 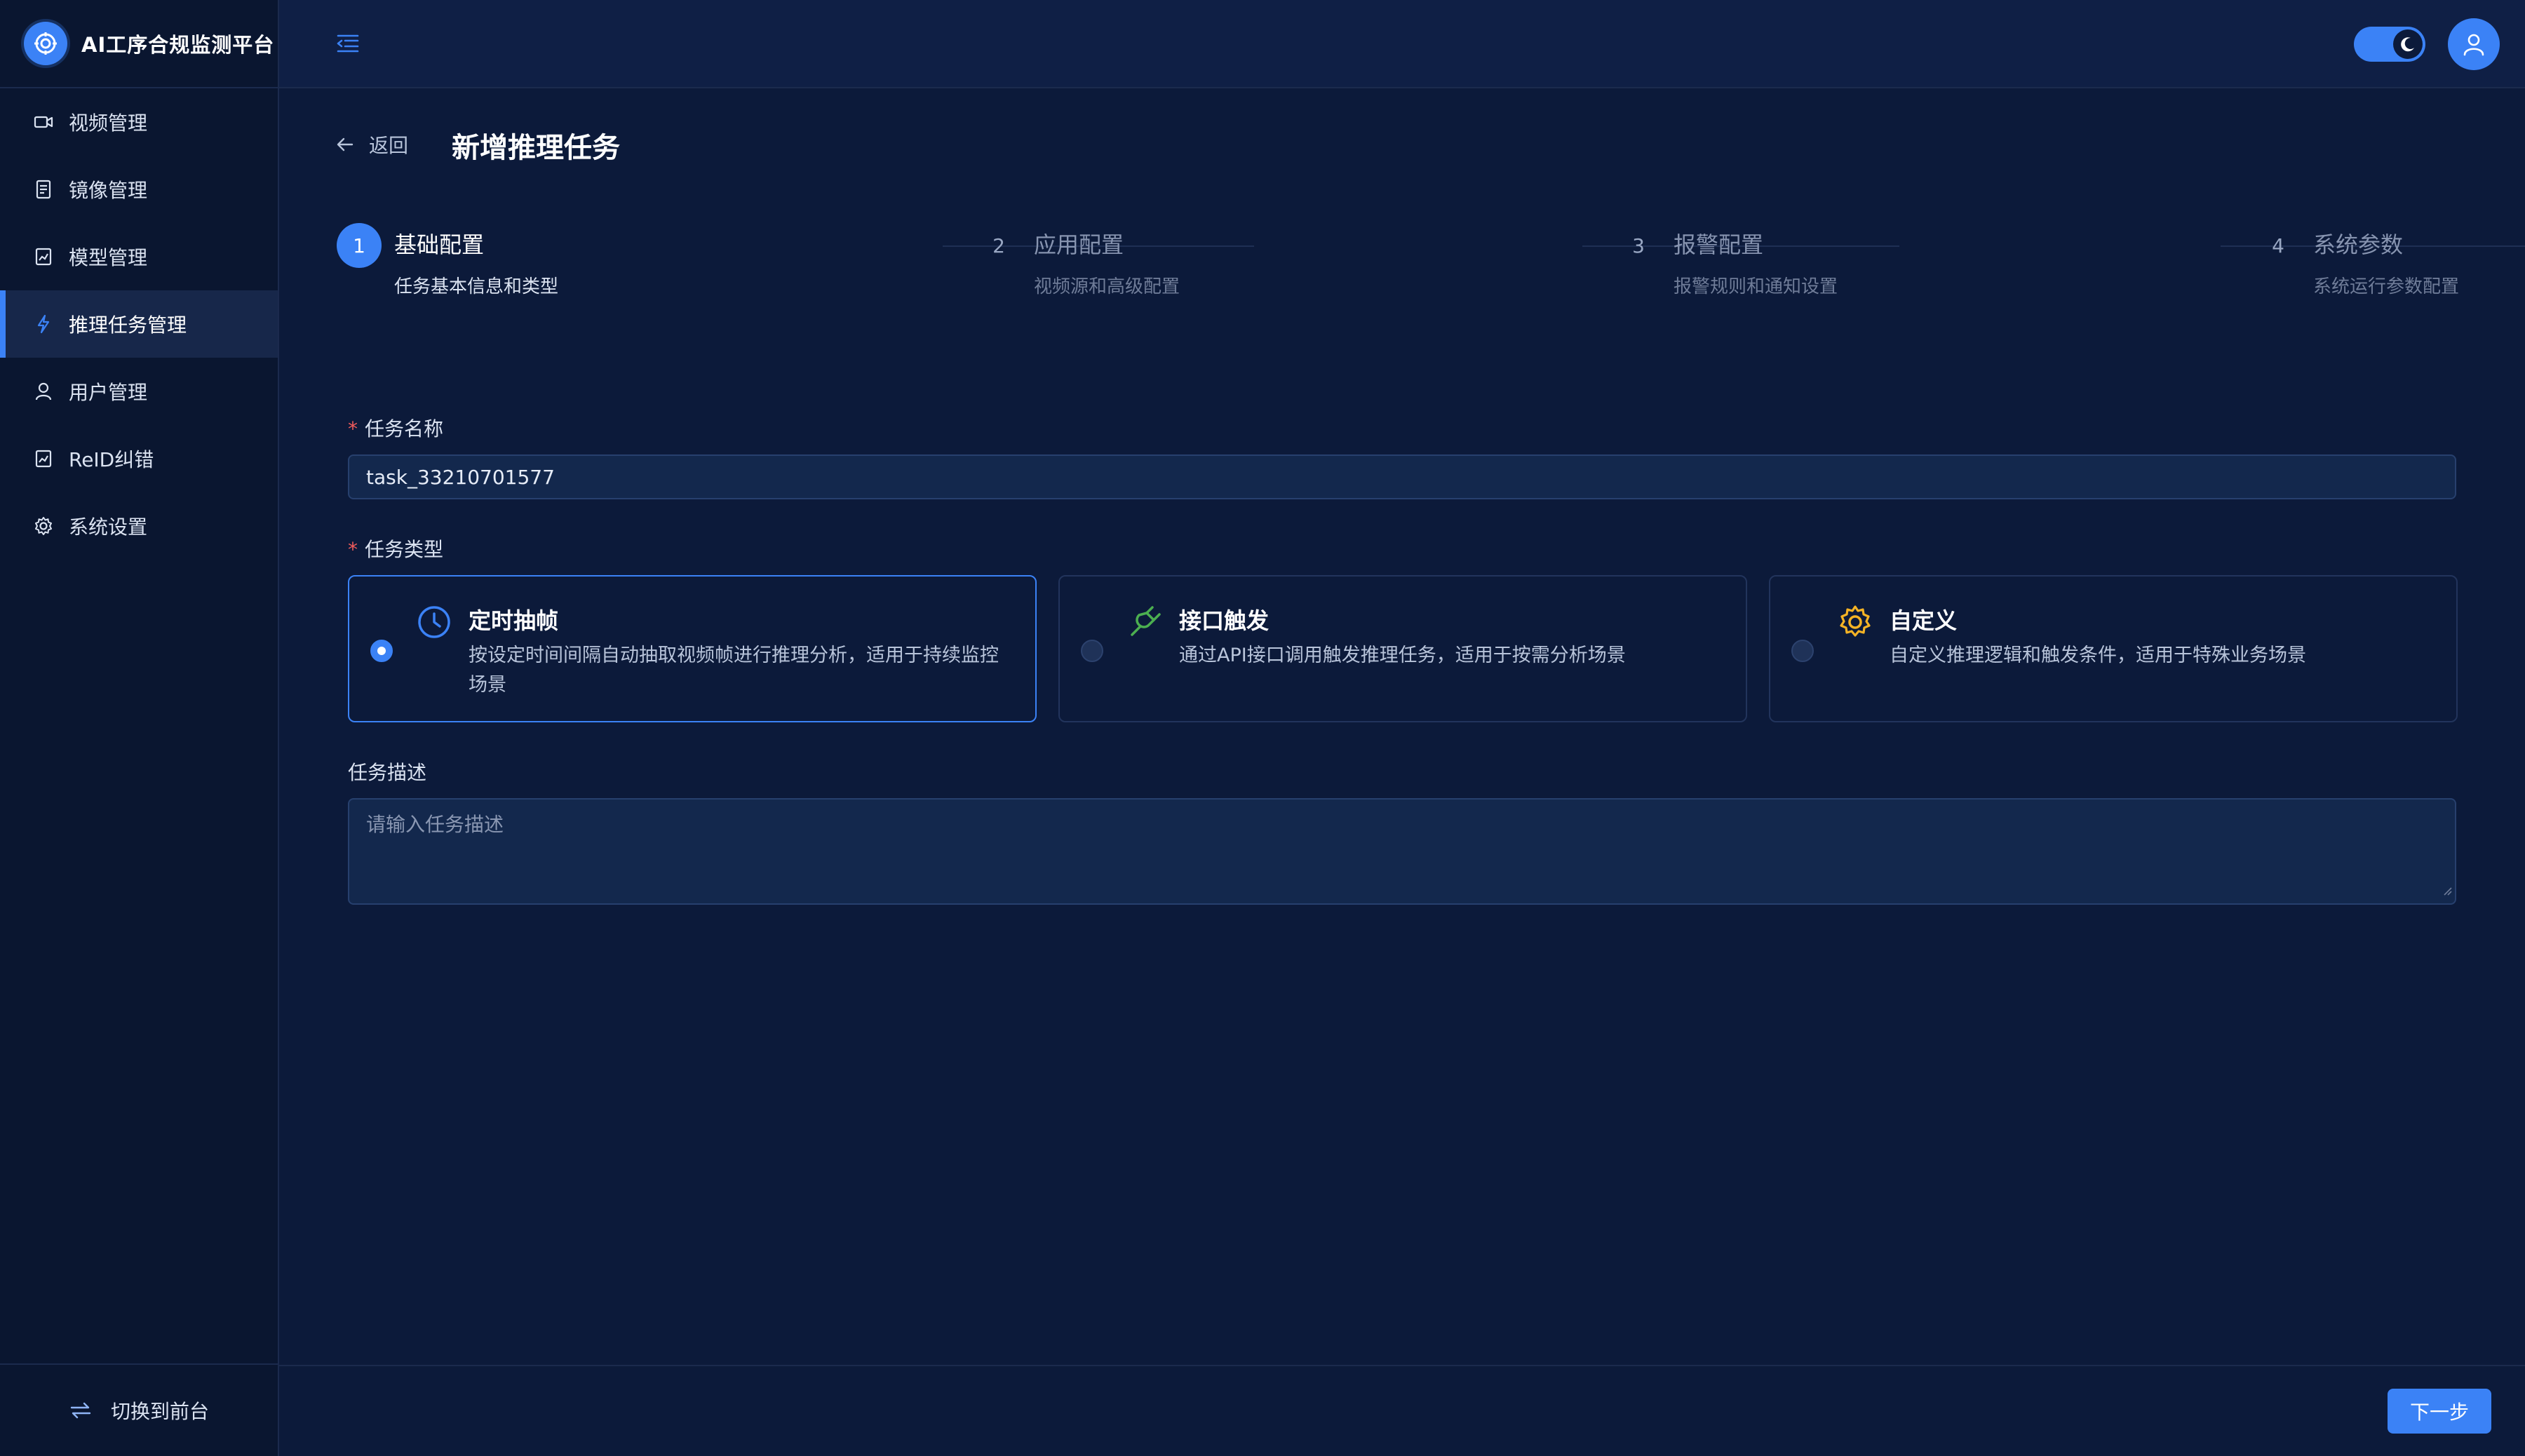 I want to click on footer-action-bar: 下一步, so click(x=1402, y=1410).